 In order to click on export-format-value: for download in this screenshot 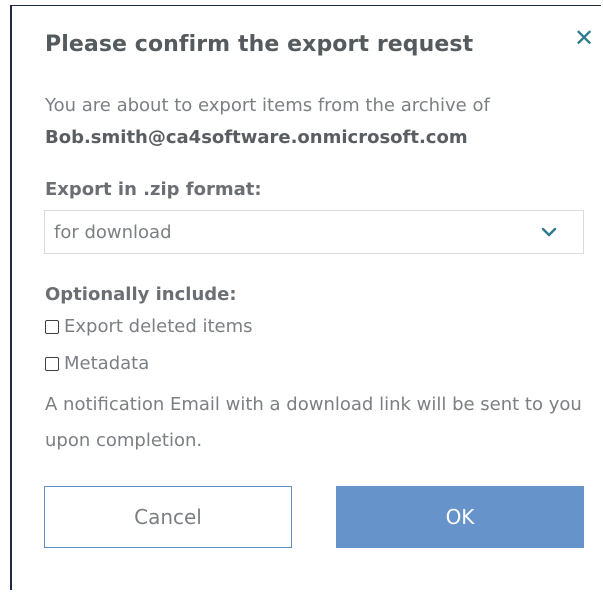, I will do `click(113, 232)`.